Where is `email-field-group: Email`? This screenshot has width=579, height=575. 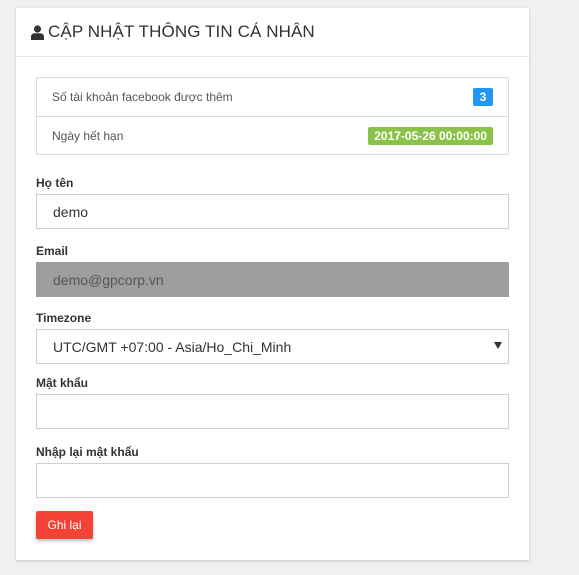 email-field-group: Email is located at coordinates (272, 270).